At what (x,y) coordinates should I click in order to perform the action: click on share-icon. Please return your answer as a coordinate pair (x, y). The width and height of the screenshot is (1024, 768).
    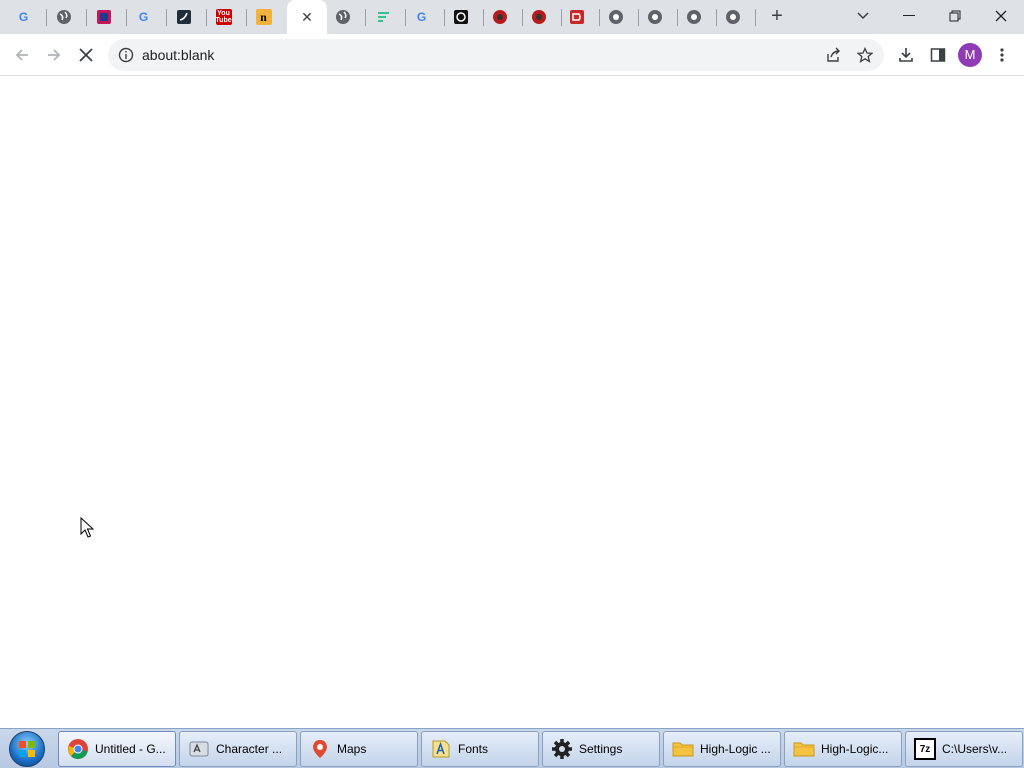
    Looking at the image, I should click on (833, 54).